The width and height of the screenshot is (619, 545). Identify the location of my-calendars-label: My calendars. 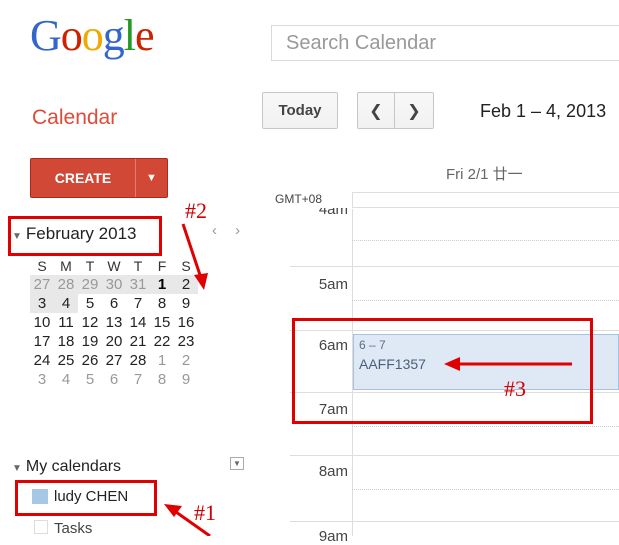
(73, 466).